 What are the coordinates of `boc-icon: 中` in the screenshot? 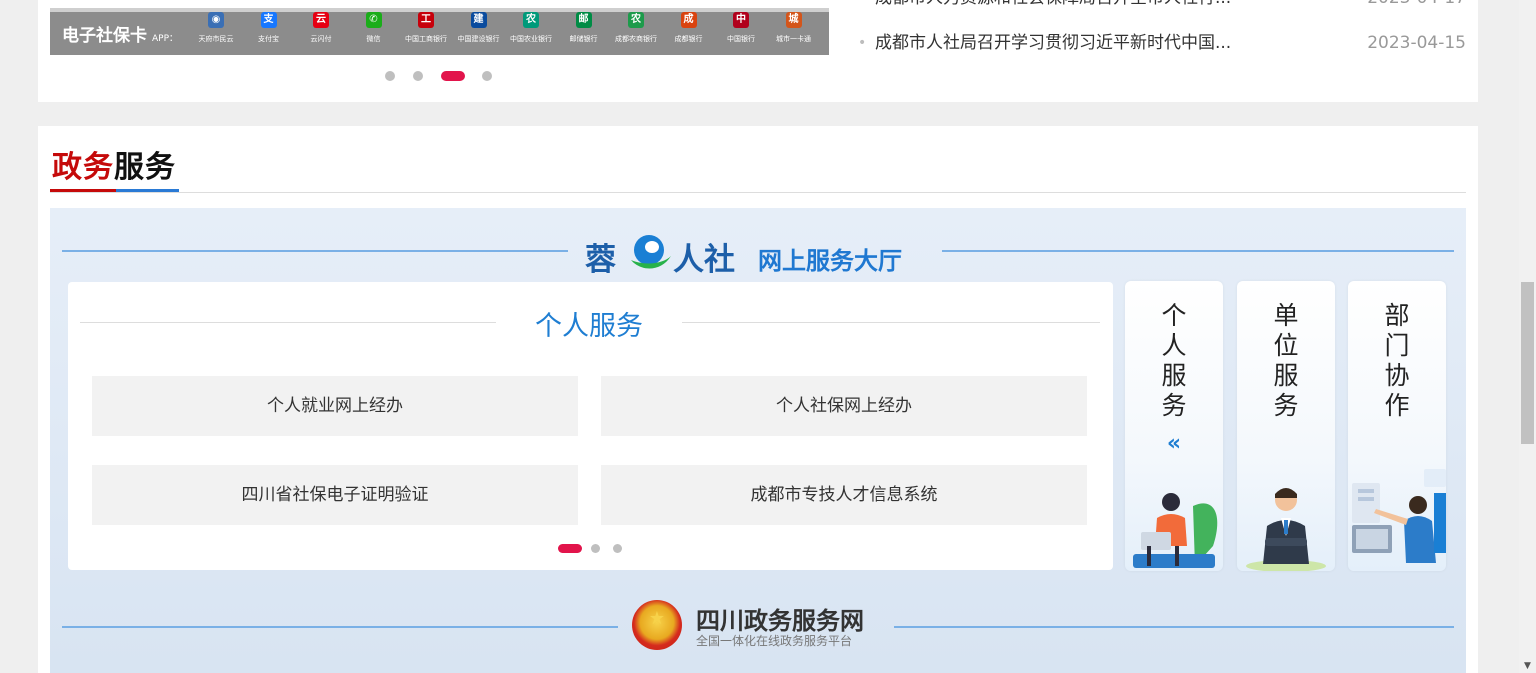 It's located at (741, 20).